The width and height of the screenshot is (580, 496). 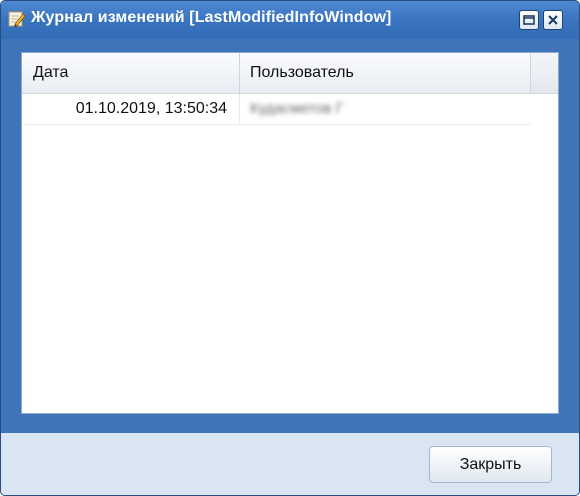 What do you see at coordinates (131, 73) in the screenshot?
I see `column-header-date: Дата` at bounding box center [131, 73].